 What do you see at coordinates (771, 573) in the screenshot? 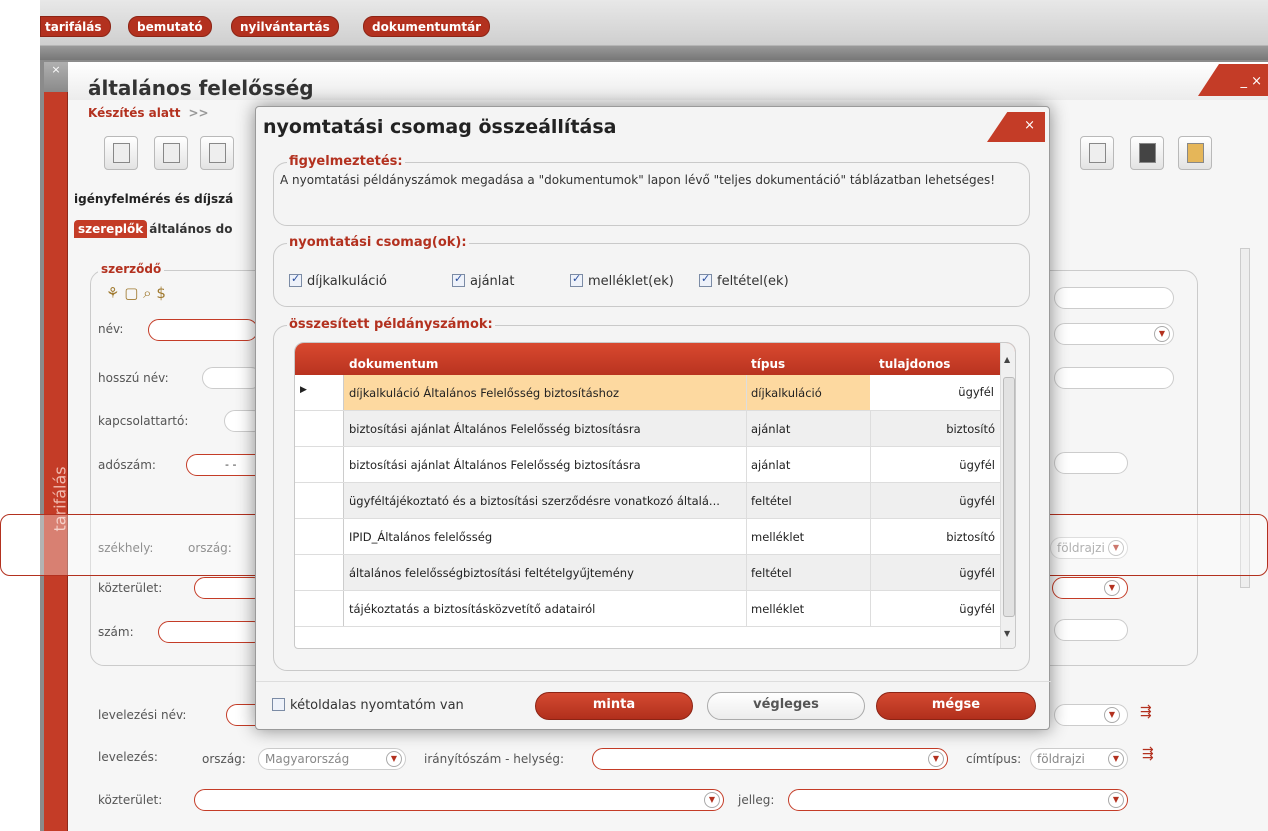
I see `cell-type: feltétel` at bounding box center [771, 573].